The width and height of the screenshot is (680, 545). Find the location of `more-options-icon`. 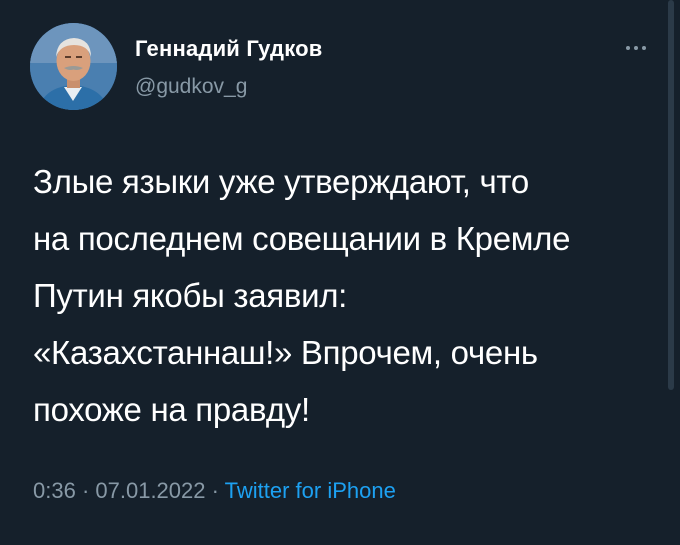

more-options-icon is located at coordinates (636, 48).